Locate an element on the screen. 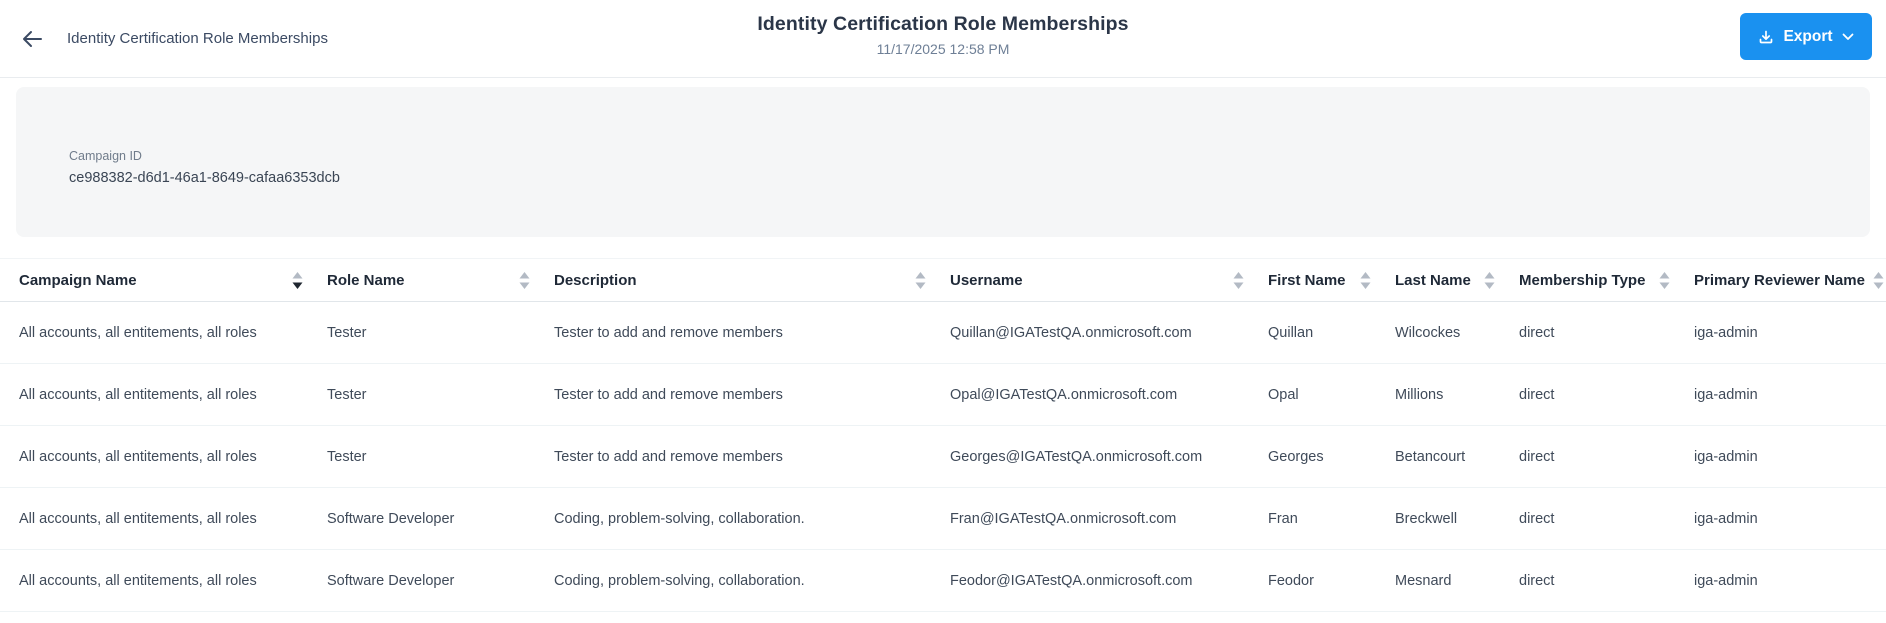 The image size is (1886, 623). column-header-primary-reviewer-name: Primary Reviewer Name is located at coordinates (1790, 280).